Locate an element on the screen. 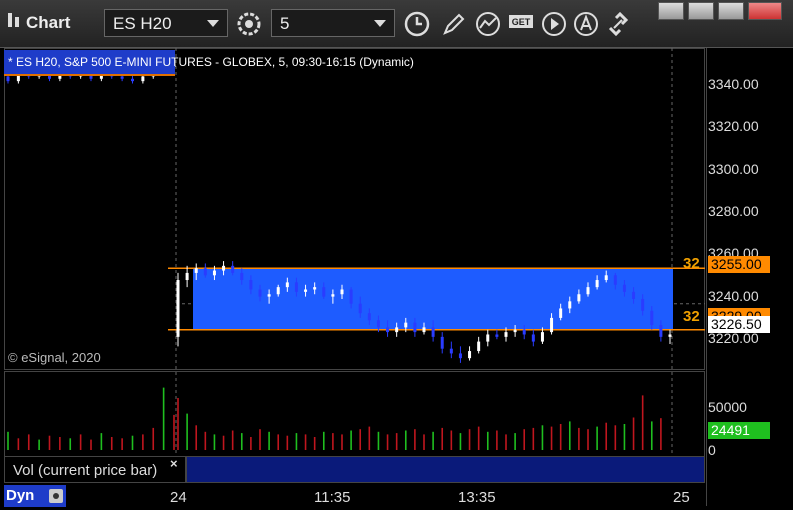 The height and width of the screenshot is (510, 793). upper-level-badge: 3255.00 is located at coordinates (739, 264).